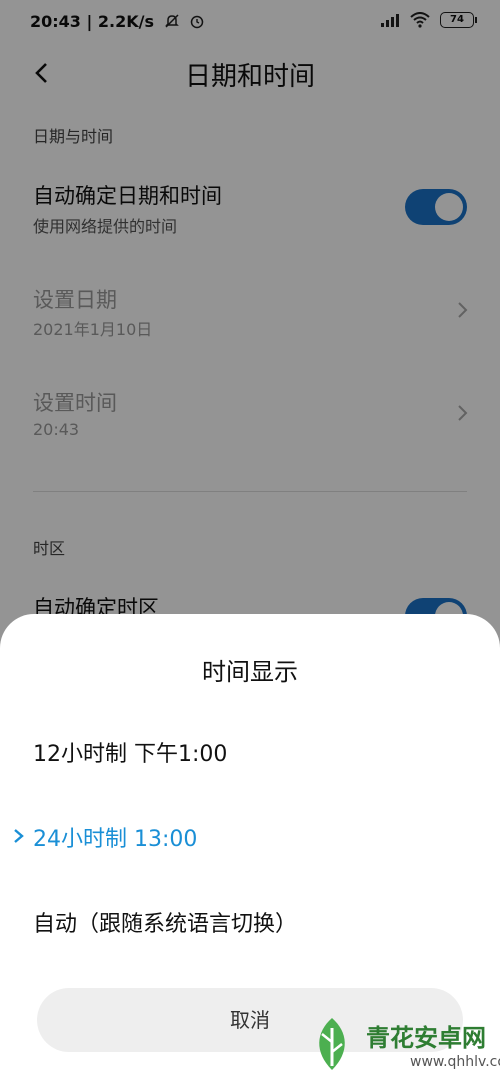 This screenshot has height=1084, width=500. Describe the element at coordinates (426, 1038) in the screenshot. I see `watermark-text: 青花安卓网` at that location.